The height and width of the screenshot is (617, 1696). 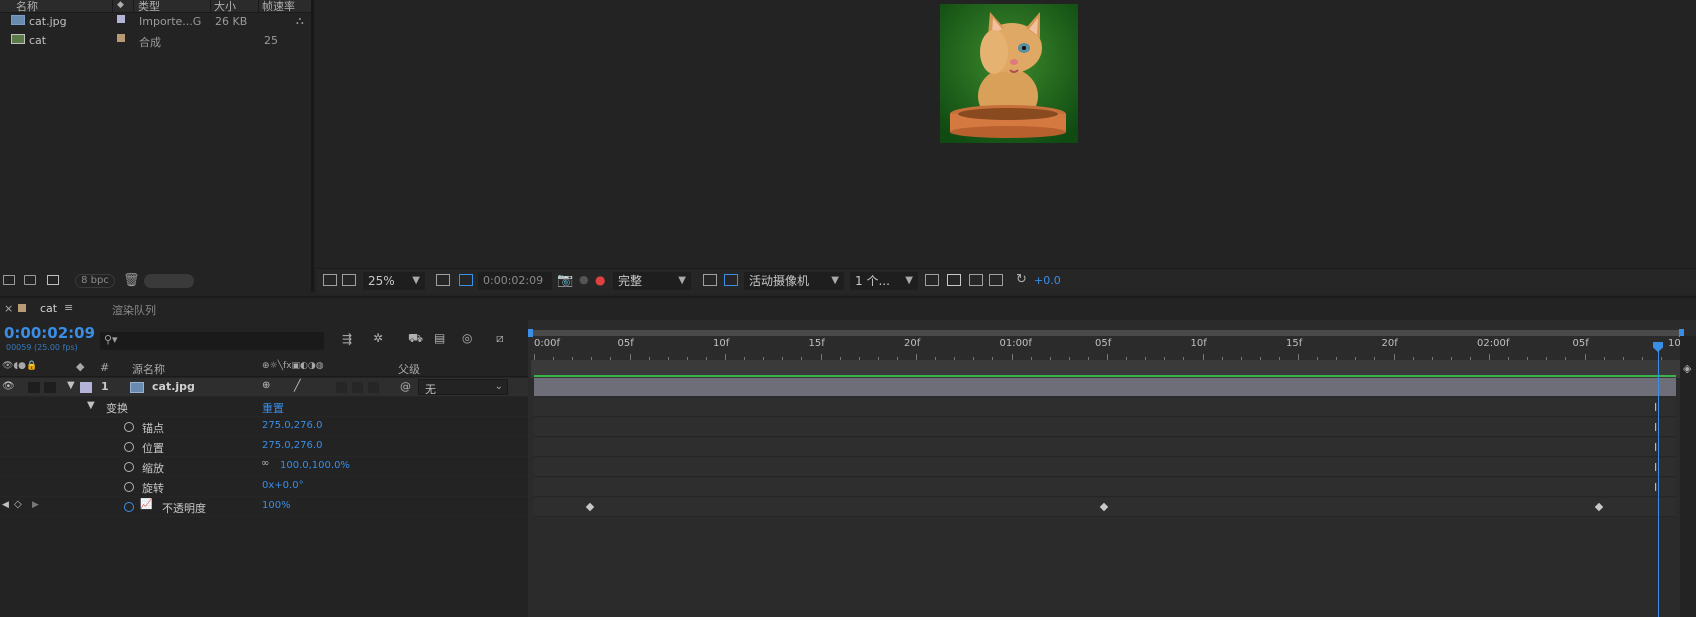 What do you see at coordinates (463, 387) in the screenshot?
I see `parent-dropdown: 无 ⌄` at bounding box center [463, 387].